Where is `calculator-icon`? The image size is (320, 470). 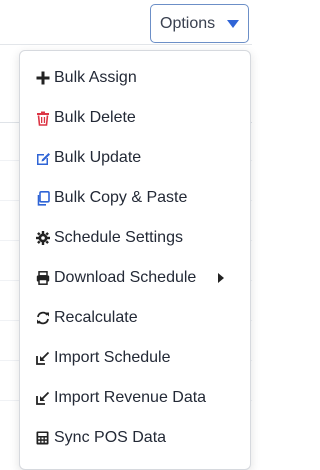 calculator-icon is located at coordinates (43, 438).